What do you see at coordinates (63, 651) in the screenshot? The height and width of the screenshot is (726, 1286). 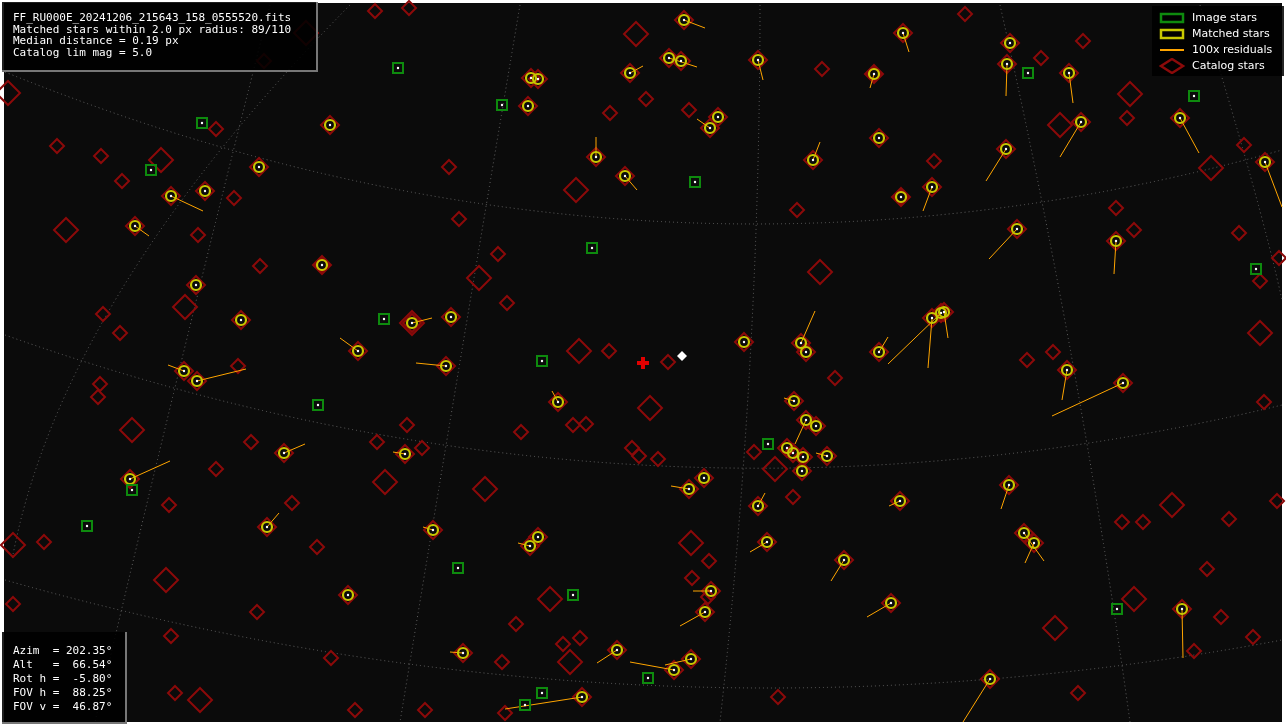 I see `info-text-line: Azim = 202.35°` at bounding box center [63, 651].